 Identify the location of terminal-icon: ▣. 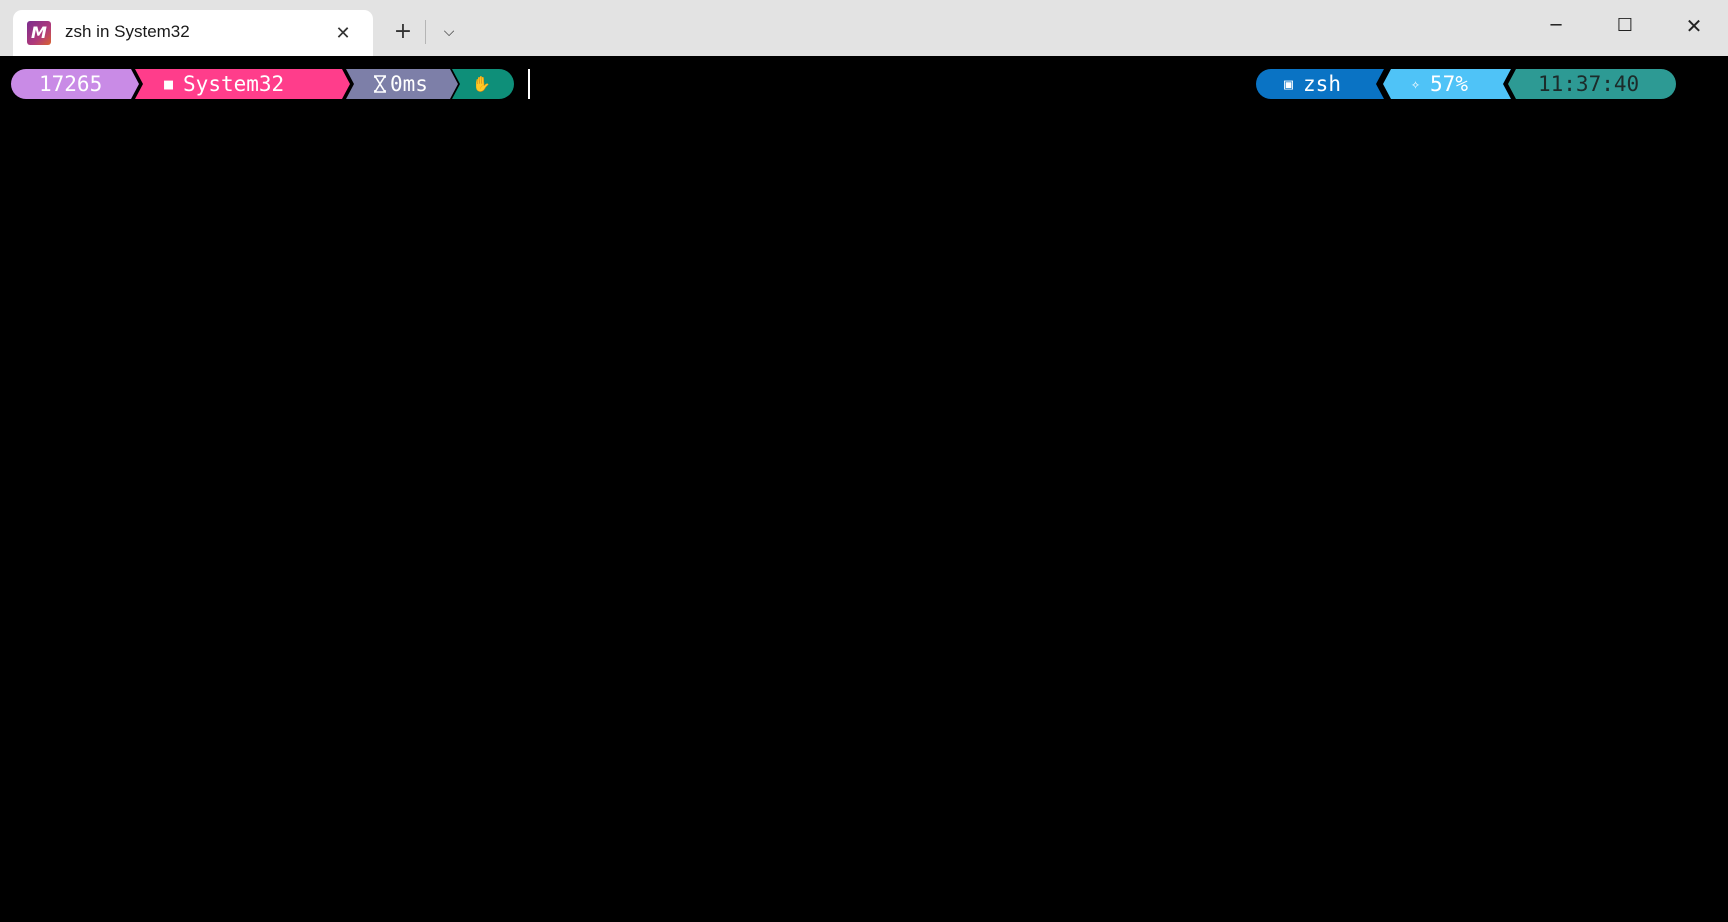
(1289, 84).